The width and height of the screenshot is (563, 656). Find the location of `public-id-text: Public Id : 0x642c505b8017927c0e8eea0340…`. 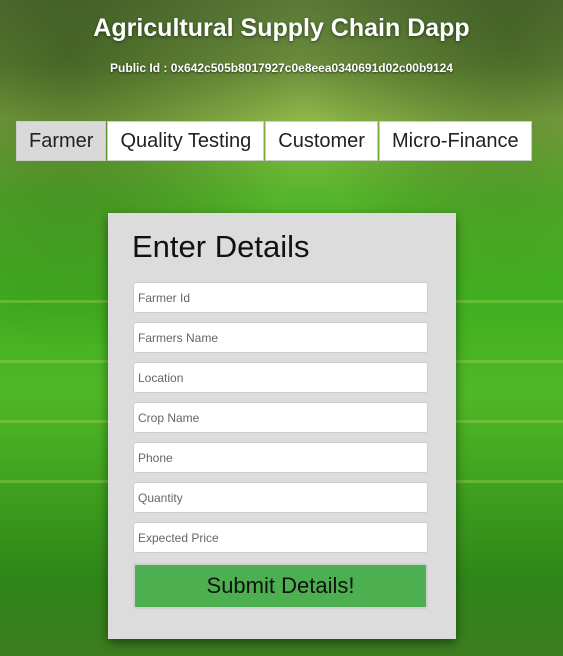

public-id-text: Public Id : 0x642c505b8017927c0e8eea0340… is located at coordinates (281, 68).